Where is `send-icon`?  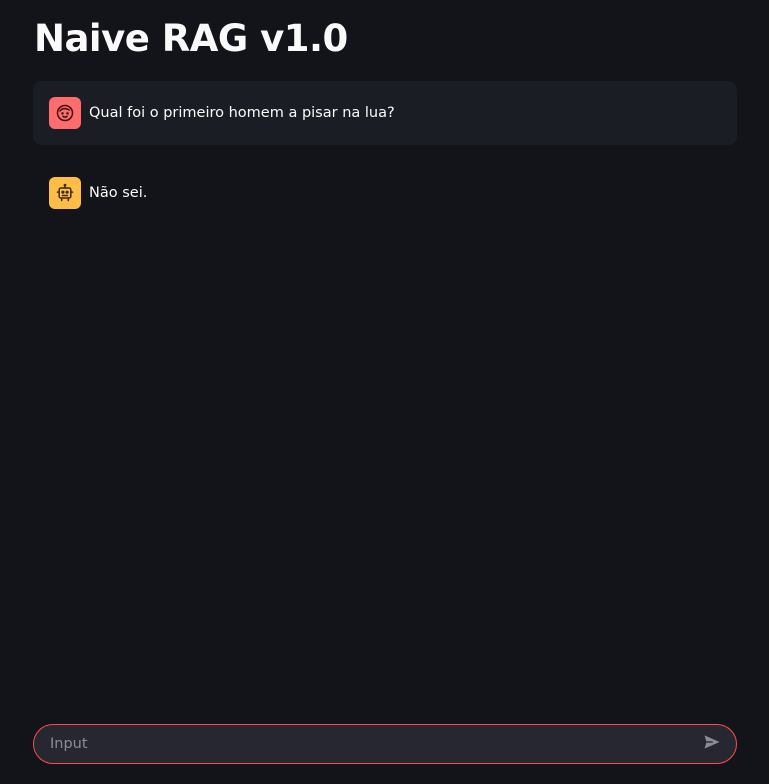
send-icon is located at coordinates (712, 744).